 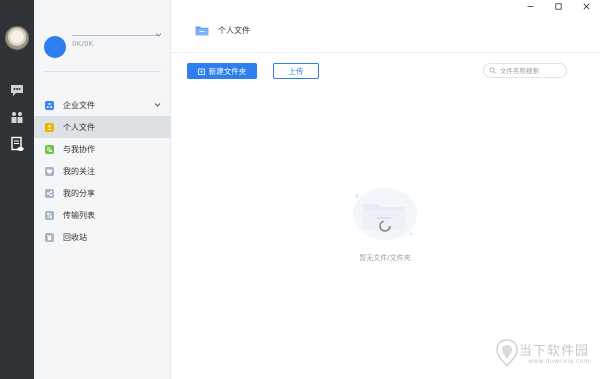 What do you see at coordinates (79, 171) in the screenshot?
I see `nav-item-label: 我的关注` at bounding box center [79, 171].